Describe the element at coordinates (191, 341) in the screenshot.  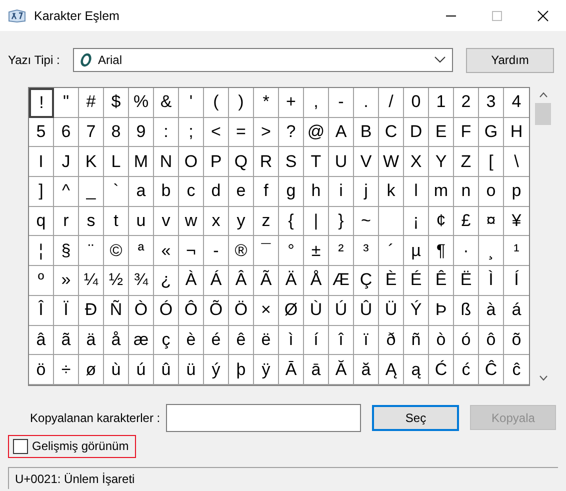
I see `character-cell: è` at that location.